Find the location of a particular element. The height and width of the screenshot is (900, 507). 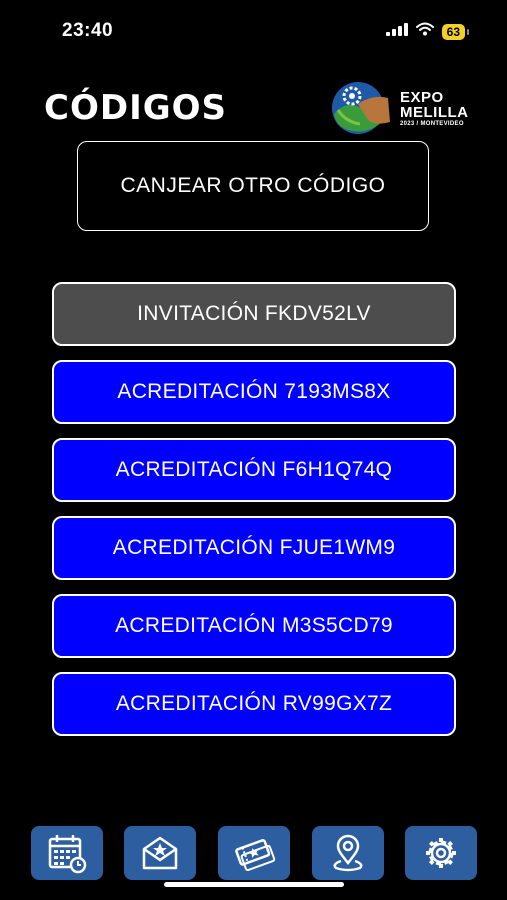

logo-line-subtitle: 2023 / MONTEVIDEO is located at coordinates (432, 124).